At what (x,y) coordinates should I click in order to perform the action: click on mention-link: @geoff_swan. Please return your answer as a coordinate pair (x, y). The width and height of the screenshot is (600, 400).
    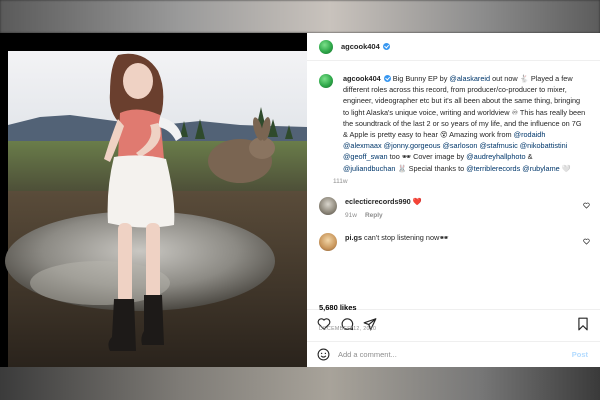
    Looking at the image, I should click on (365, 156).